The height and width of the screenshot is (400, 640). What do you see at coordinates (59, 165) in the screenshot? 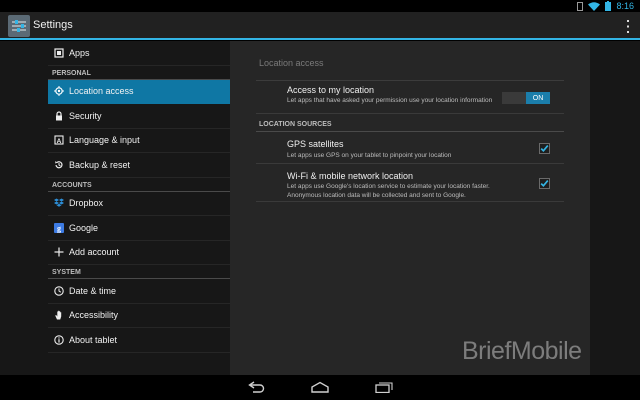
I see `backup-icon` at bounding box center [59, 165].